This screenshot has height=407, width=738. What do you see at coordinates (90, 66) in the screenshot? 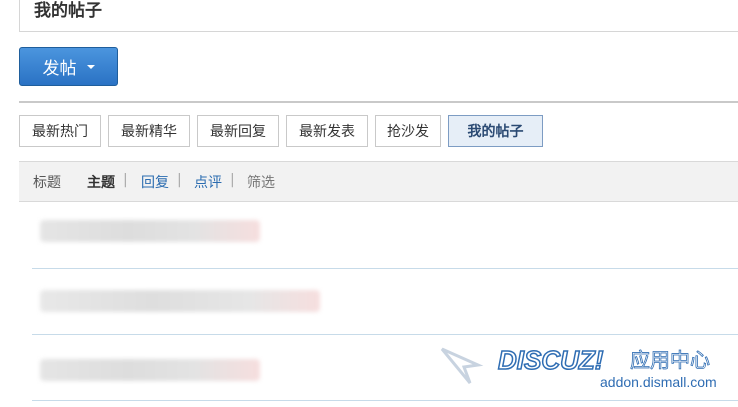
I see `caret-down-icon` at bounding box center [90, 66].